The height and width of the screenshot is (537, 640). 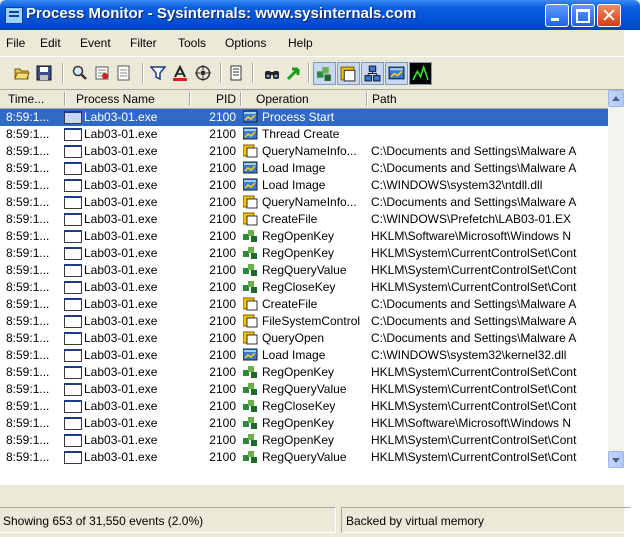 What do you see at coordinates (272, 73) in the screenshot?
I see `find-icon` at bounding box center [272, 73].